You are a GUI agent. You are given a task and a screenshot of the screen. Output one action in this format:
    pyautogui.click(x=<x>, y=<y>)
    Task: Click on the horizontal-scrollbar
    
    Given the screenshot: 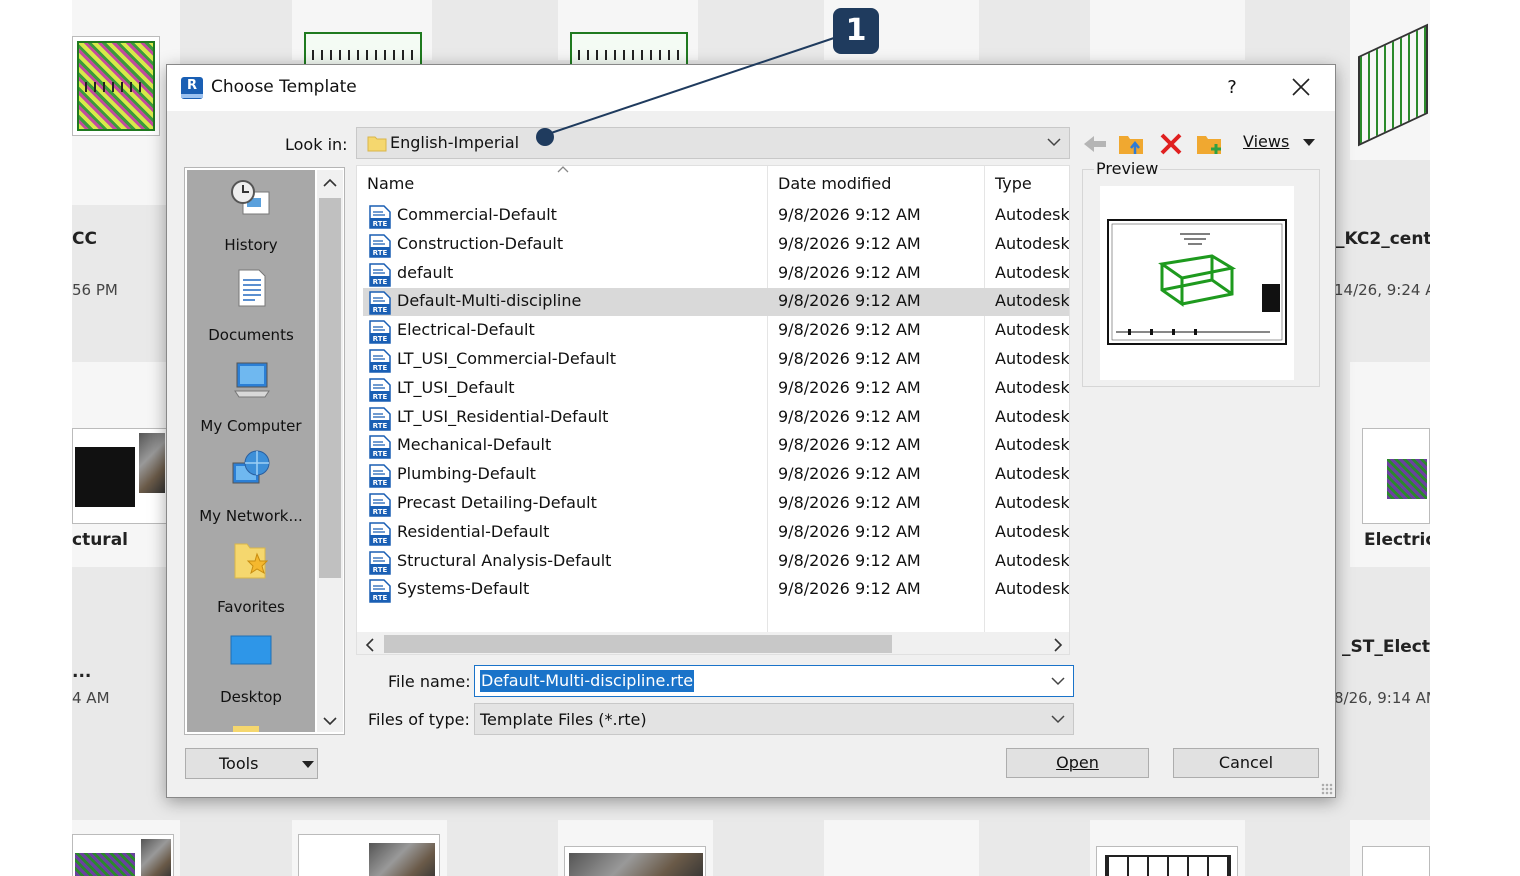 What is the action you would take?
    pyautogui.click(x=713, y=643)
    